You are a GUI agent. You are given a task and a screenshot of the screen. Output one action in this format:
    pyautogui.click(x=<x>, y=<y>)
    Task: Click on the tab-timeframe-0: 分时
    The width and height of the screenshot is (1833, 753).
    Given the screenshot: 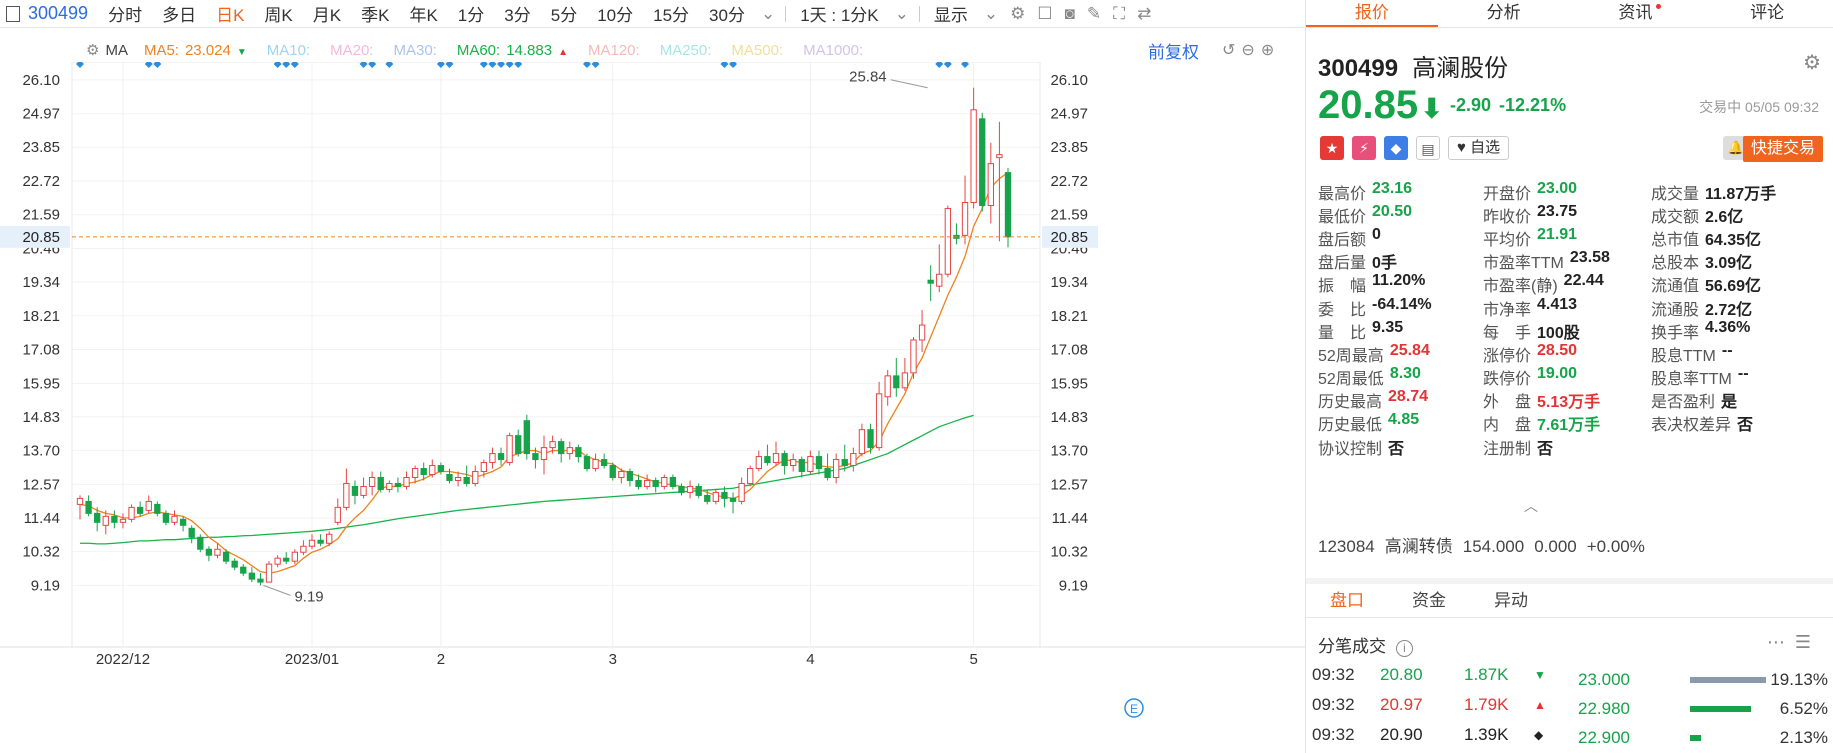 What is the action you would take?
    pyautogui.click(x=125, y=13)
    